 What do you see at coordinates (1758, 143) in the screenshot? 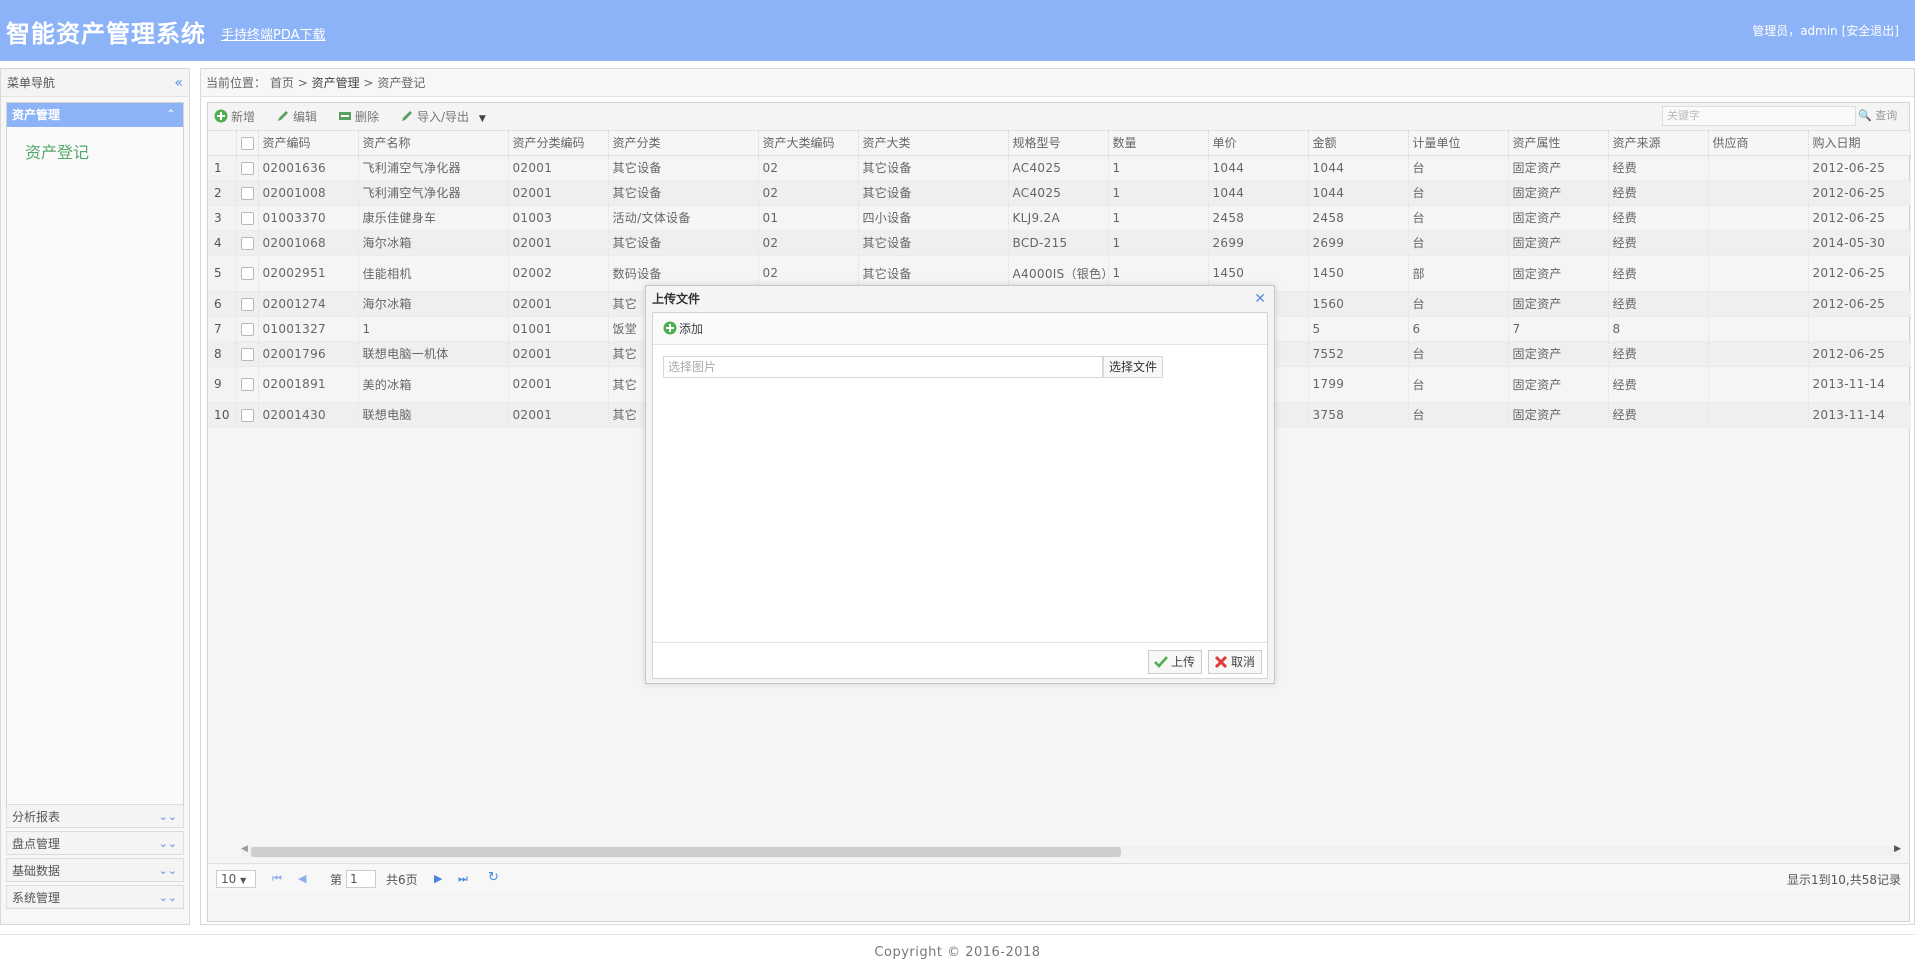
I see `column-header: 供应商` at bounding box center [1758, 143].